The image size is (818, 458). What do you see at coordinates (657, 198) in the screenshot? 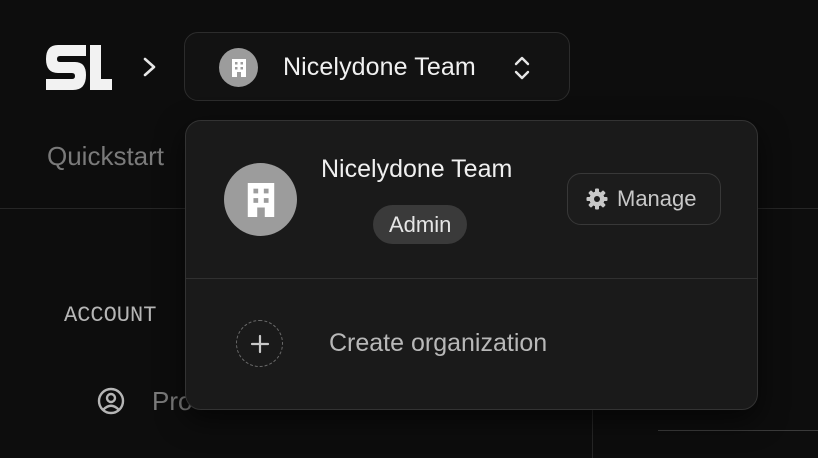
I see `manage-label: Manage` at bounding box center [657, 198].